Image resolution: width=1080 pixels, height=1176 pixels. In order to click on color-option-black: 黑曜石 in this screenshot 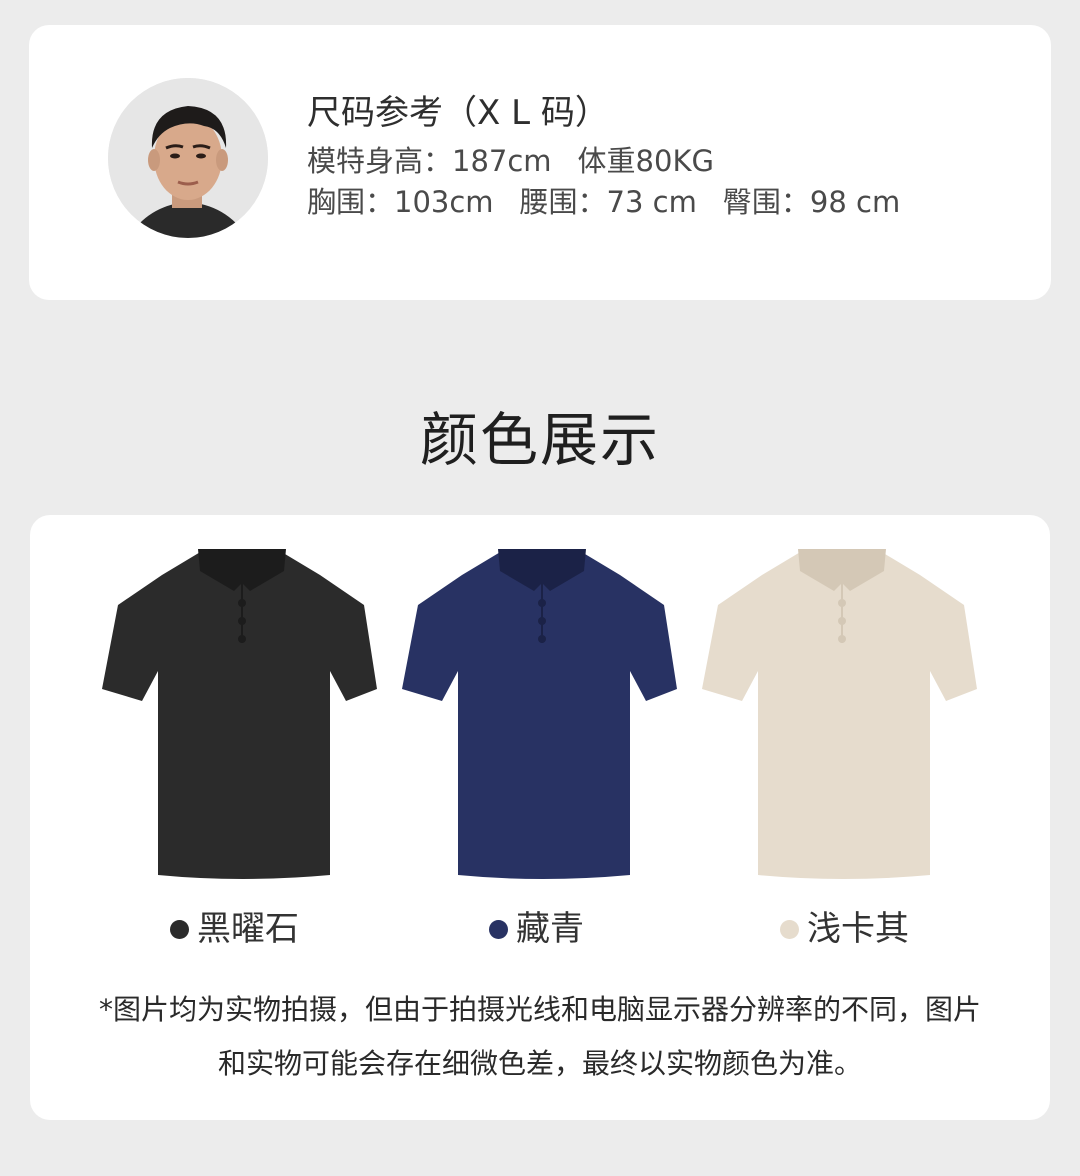, I will do `click(234, 929)`.